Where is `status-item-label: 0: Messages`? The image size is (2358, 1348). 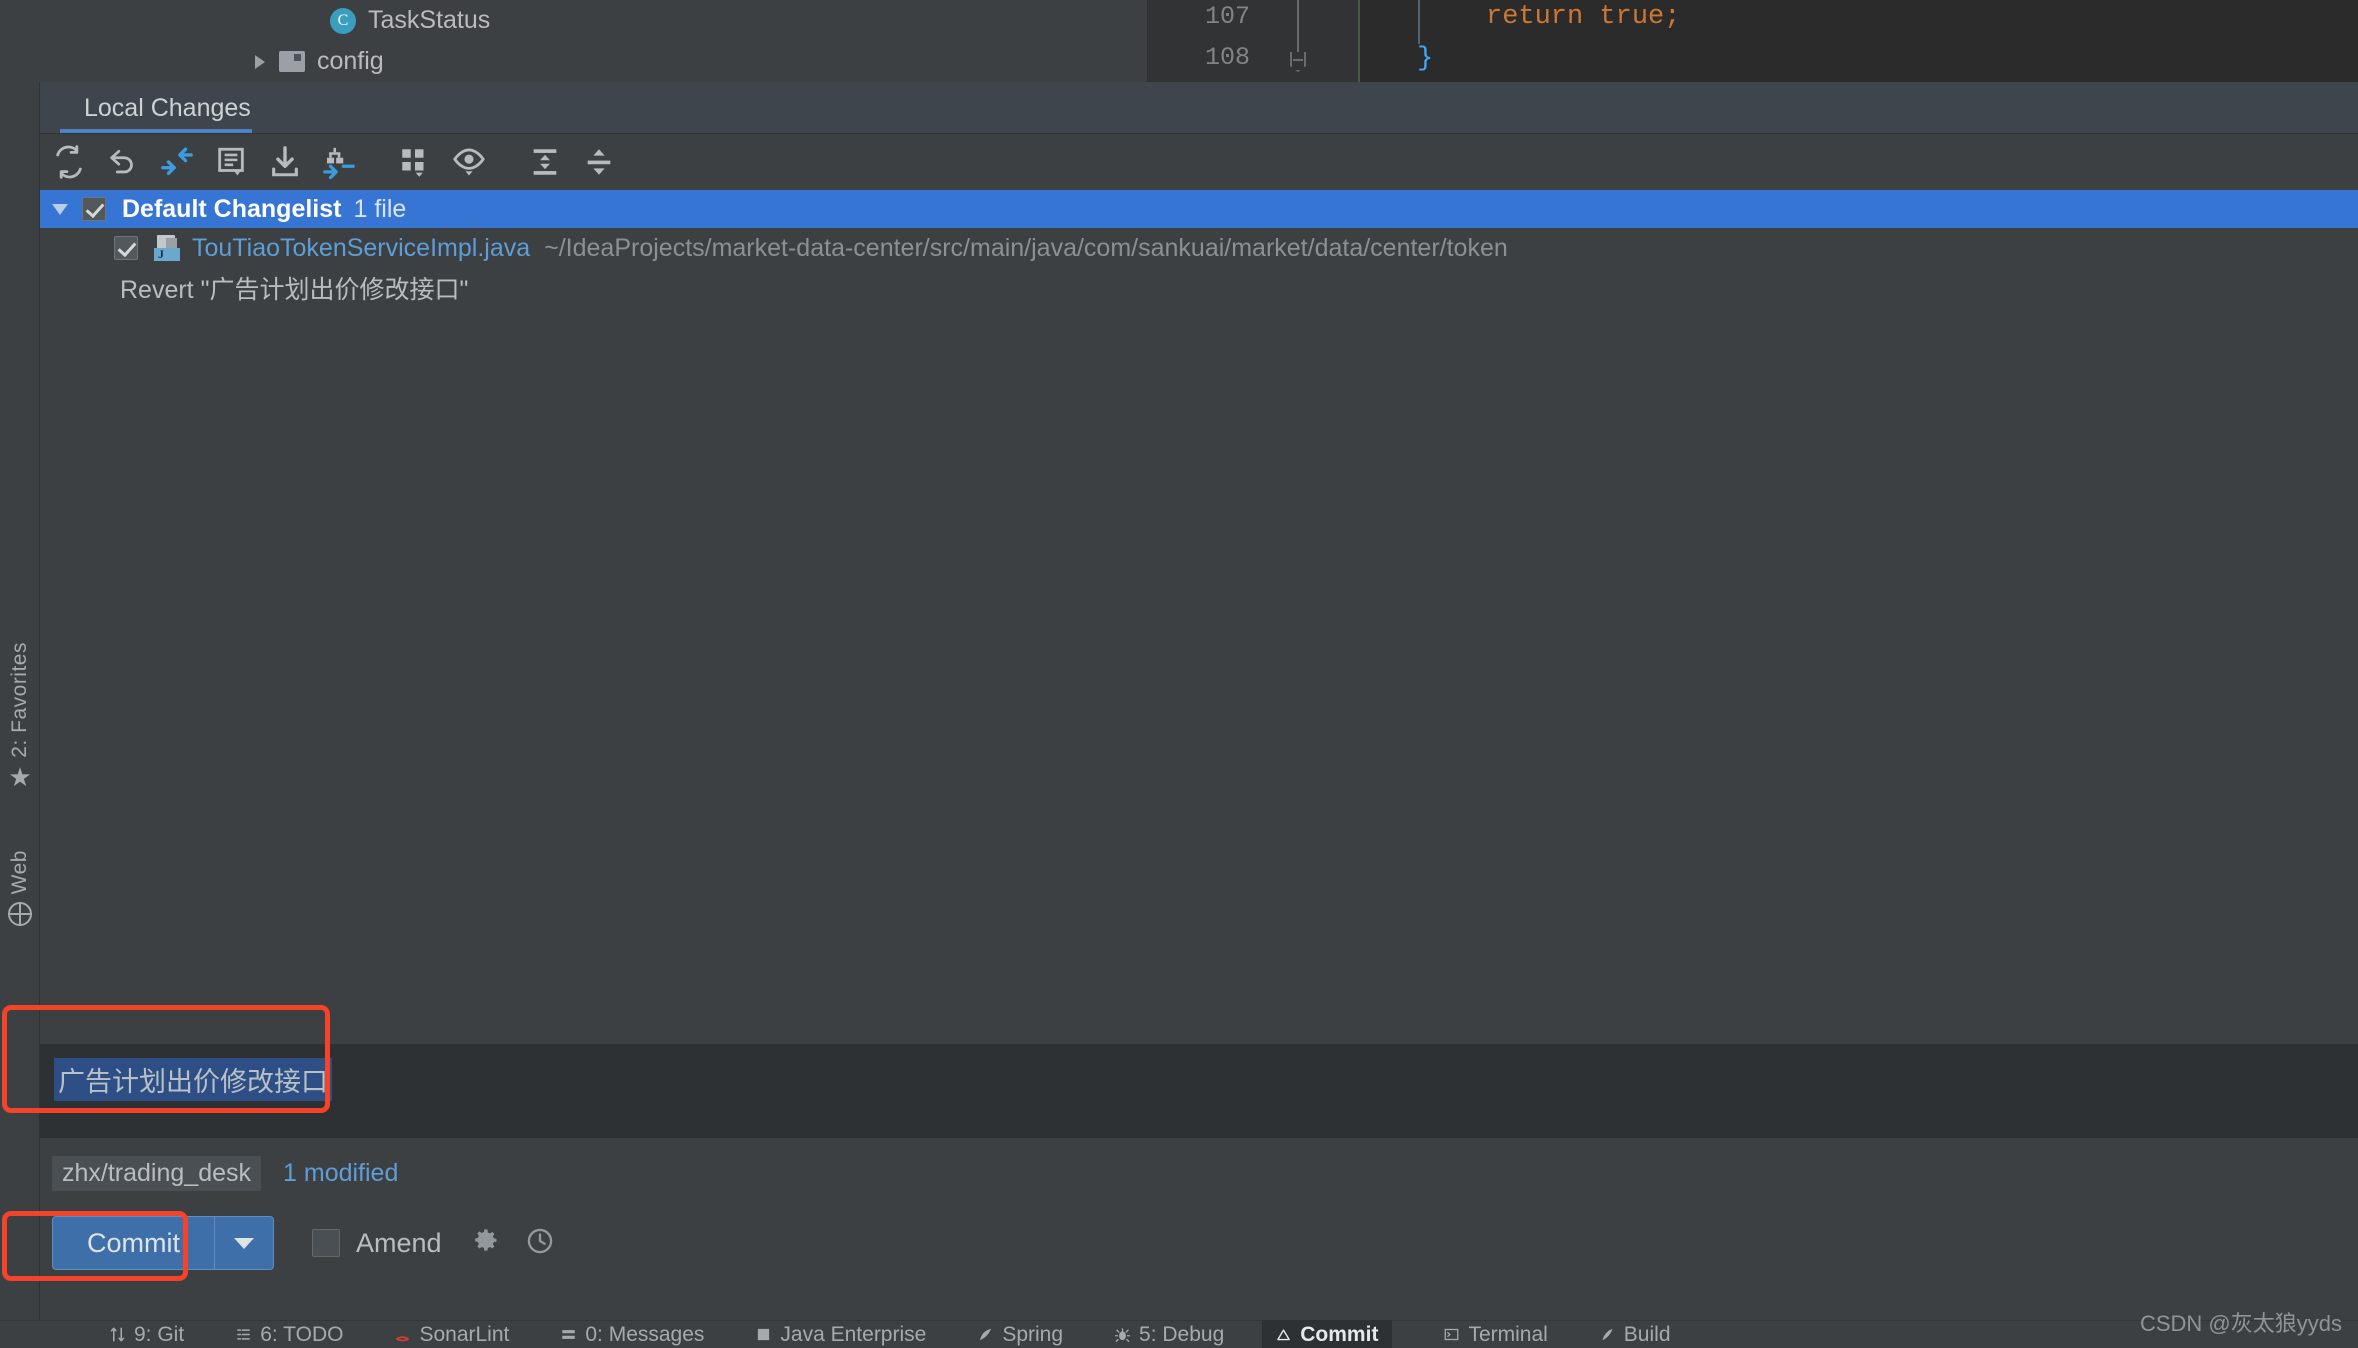 status-item-label: 0: Messages is located at coordinates (645, 1334).